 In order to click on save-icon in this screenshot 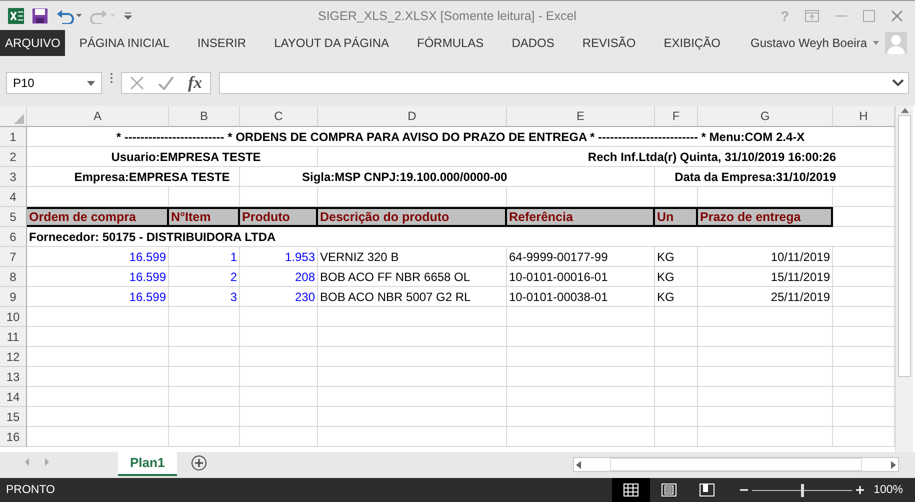, I will do `click(40, 16)`.